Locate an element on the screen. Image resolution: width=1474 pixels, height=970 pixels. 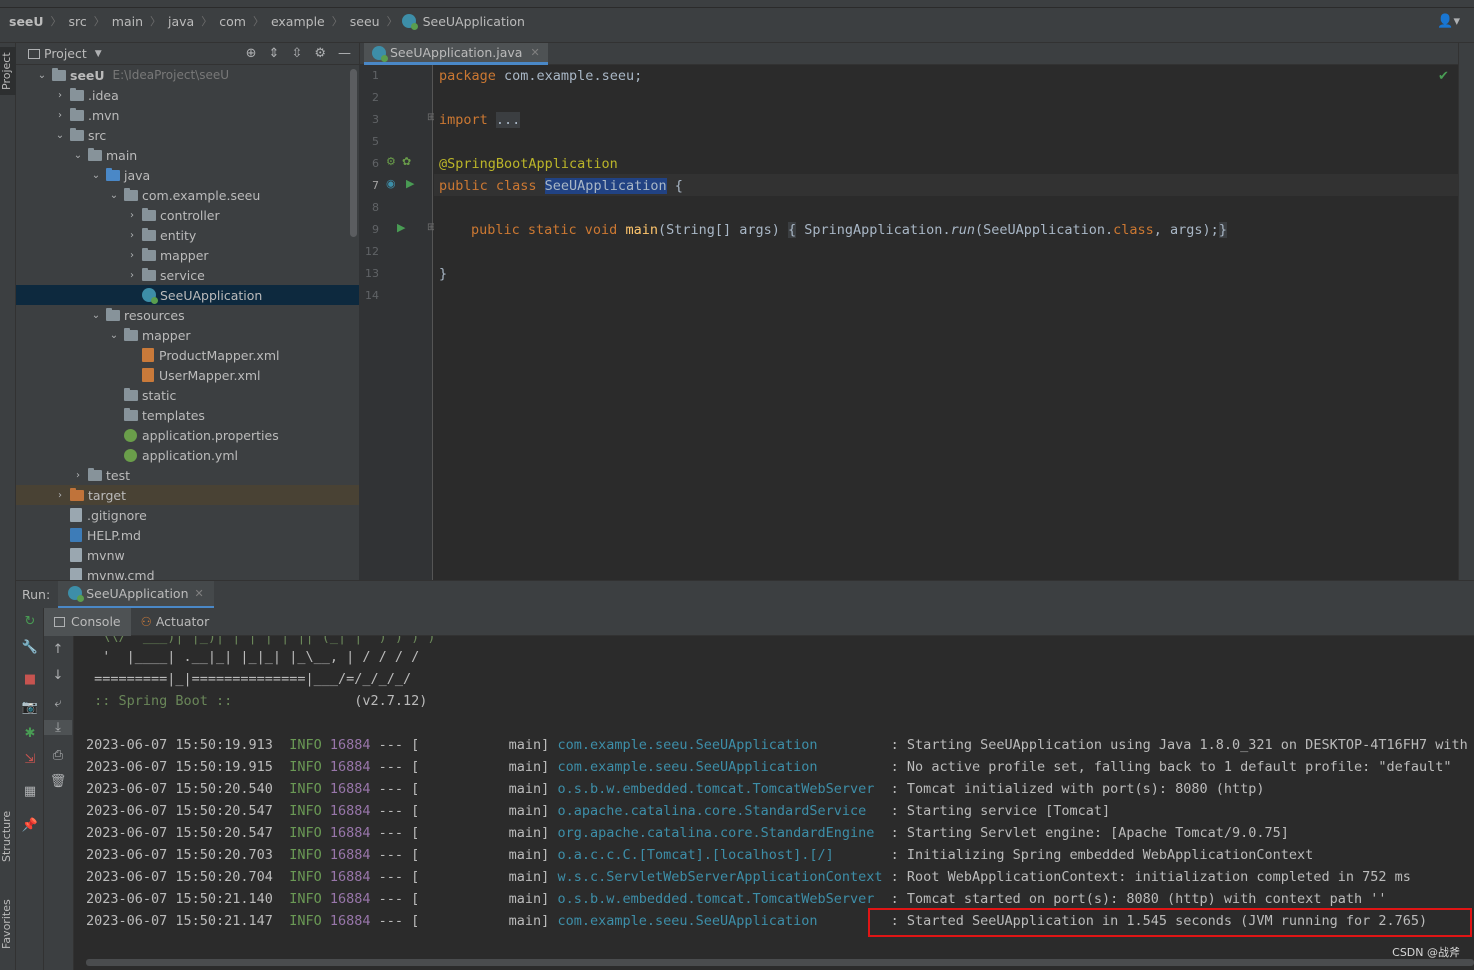
favorites-tool-tab: Favorites is located at coordinates (8, 924).